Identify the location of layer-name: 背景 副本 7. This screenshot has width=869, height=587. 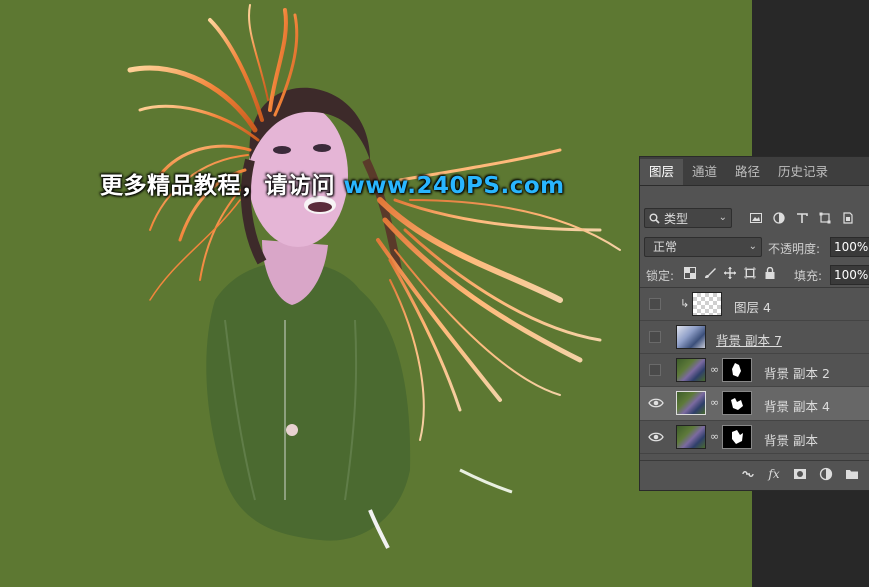
(749, 340).